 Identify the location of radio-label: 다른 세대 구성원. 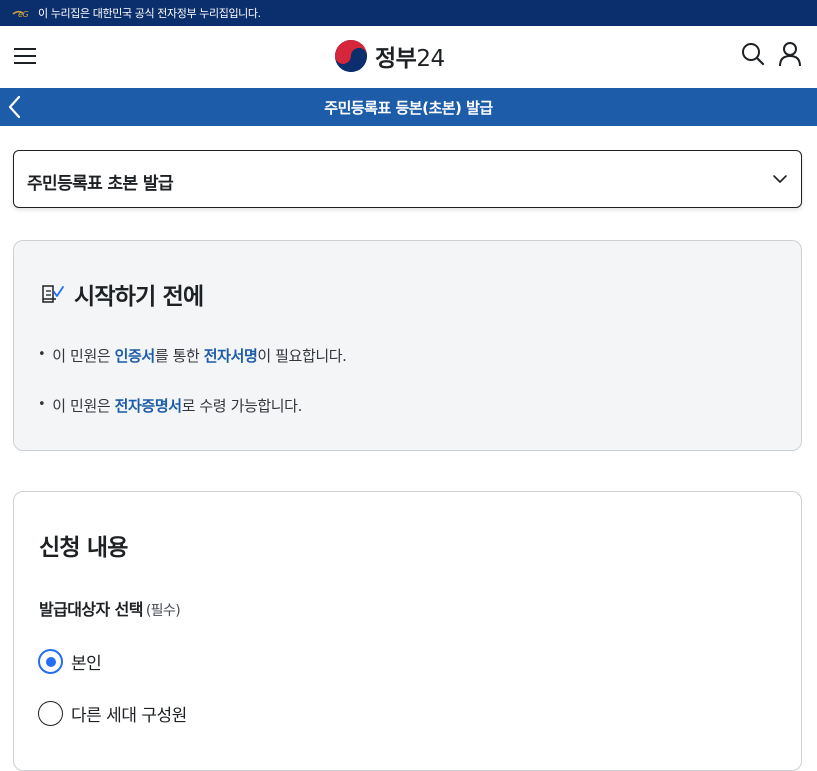
(129, 716).